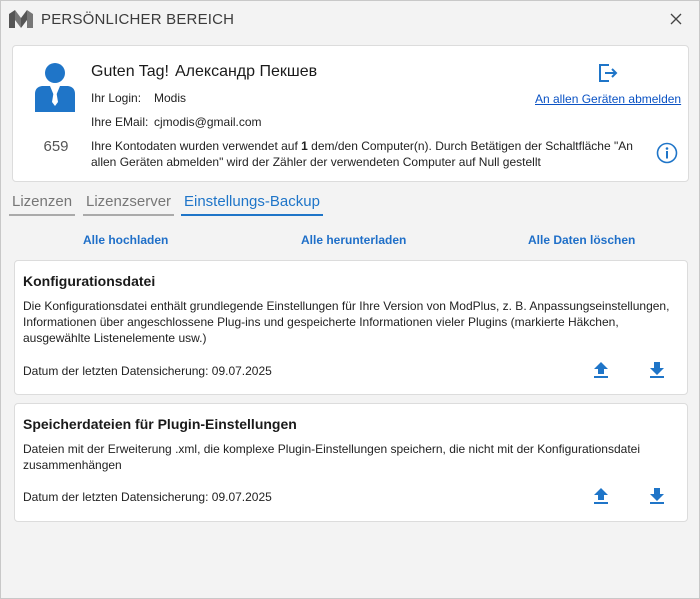  What do you see at coordinates (608, 99) in the screenshot?
I see `logout-all-devices-link: An allen Geräten abmelden` at bounding box center [608, 99].